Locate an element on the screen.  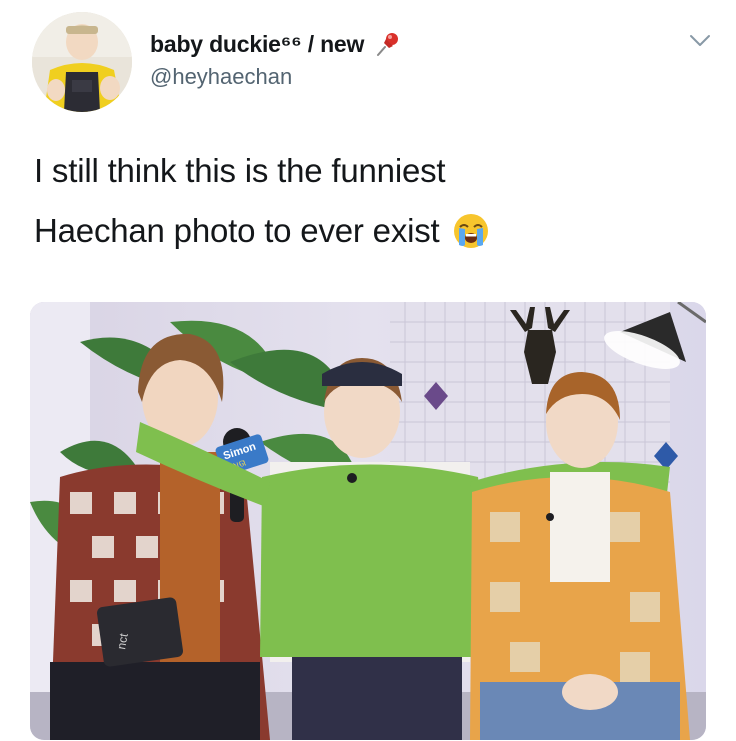
tweet-text-line-2-text: Haechan photo to ever exist is located at coordinates (237, 230).